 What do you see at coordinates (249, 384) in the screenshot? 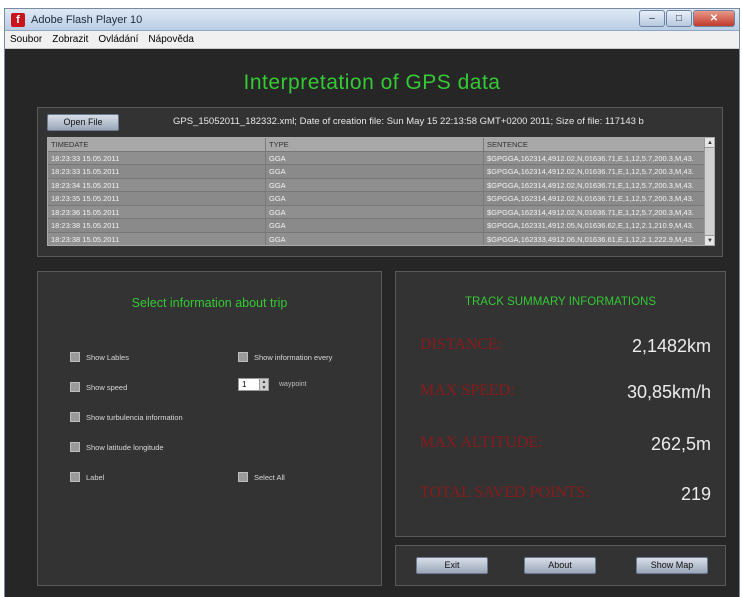
I see `waypoint-input: 1` at bounding box center [249, 384].